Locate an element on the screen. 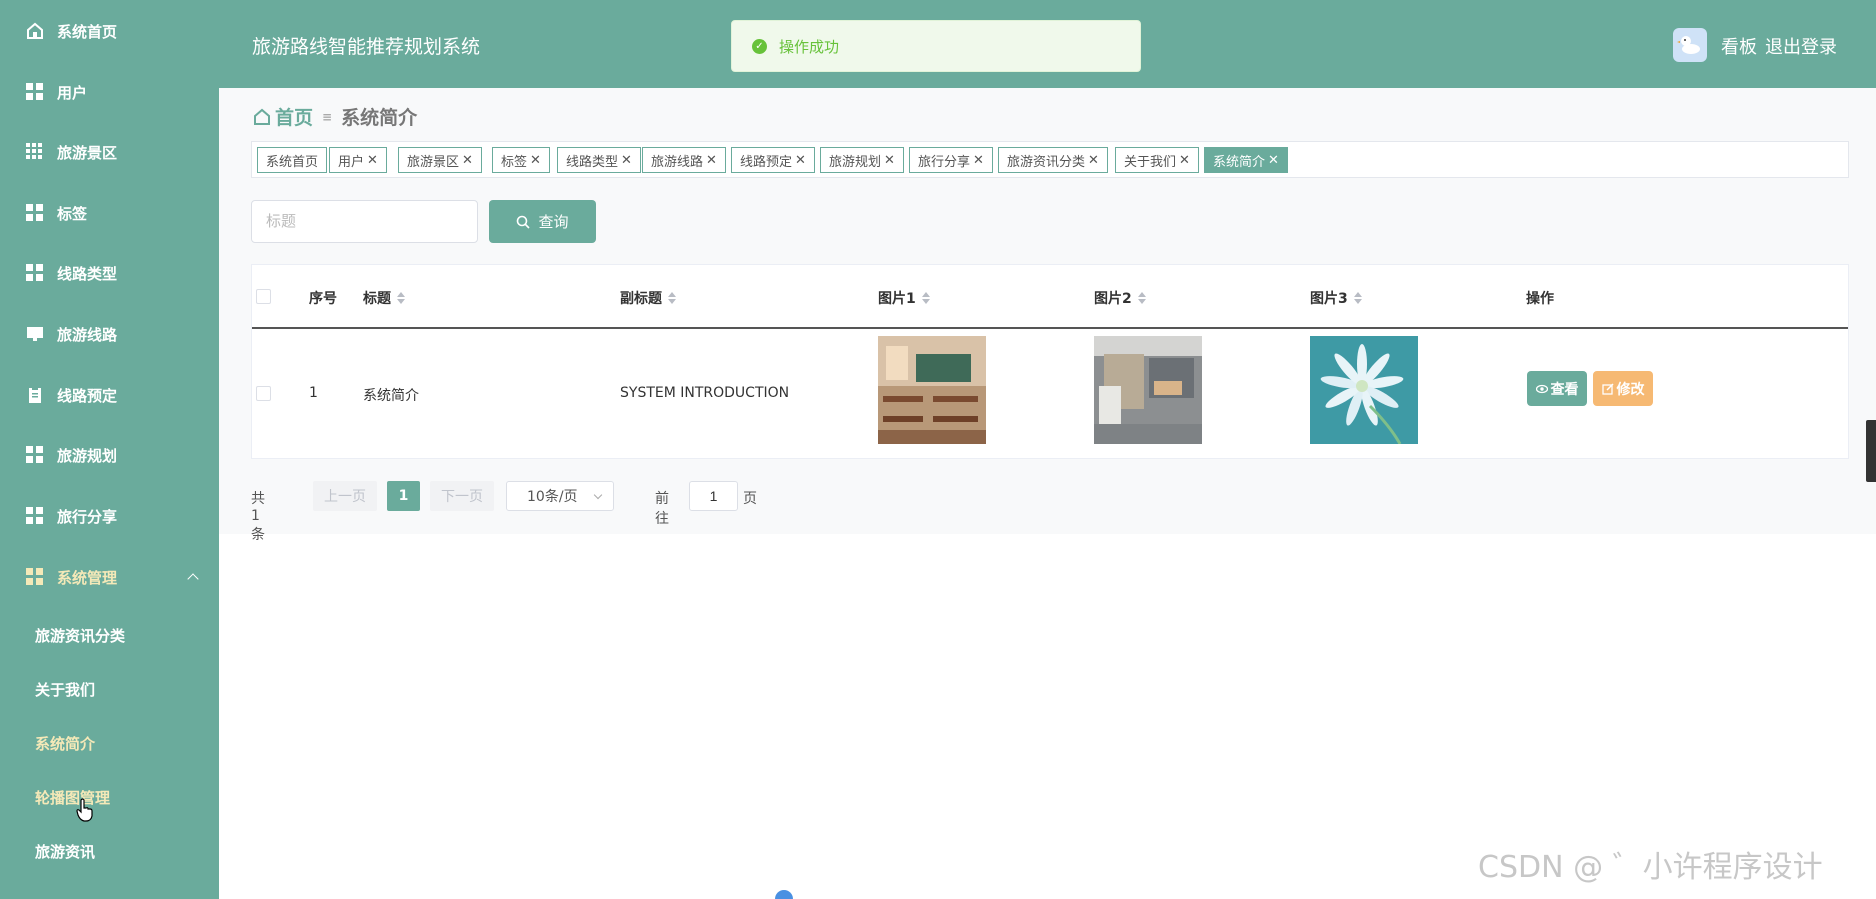  tag-users: 用户 ✕ is located at coordinates (358, 160).